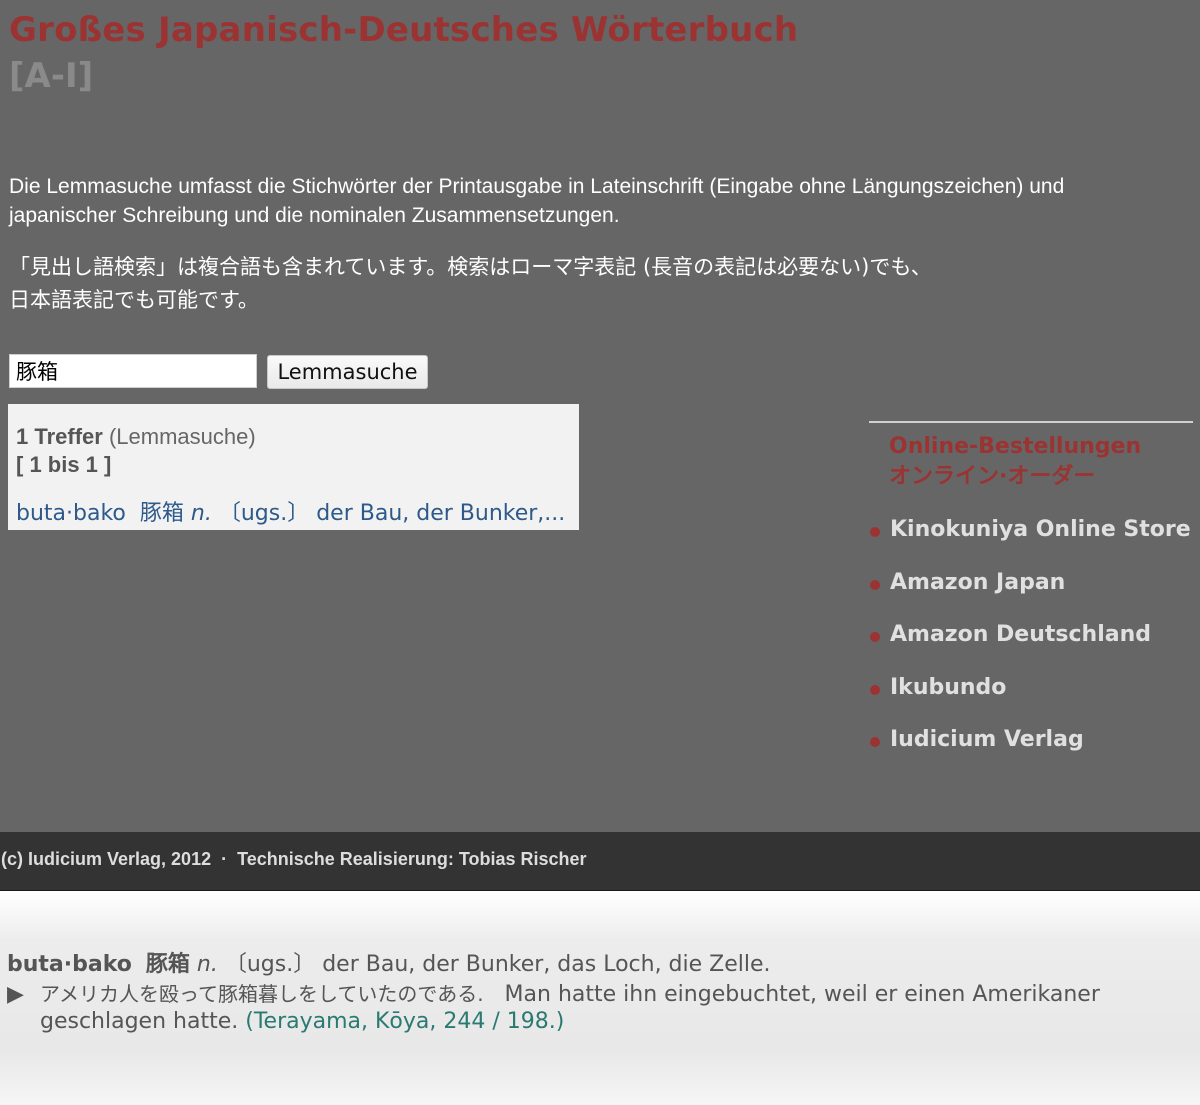  What do you see at coordinates (1015, 446) in the screenshot?
I see `online-orders-title-de: Online-Bestellungen` at bounding box center [1015, 446].